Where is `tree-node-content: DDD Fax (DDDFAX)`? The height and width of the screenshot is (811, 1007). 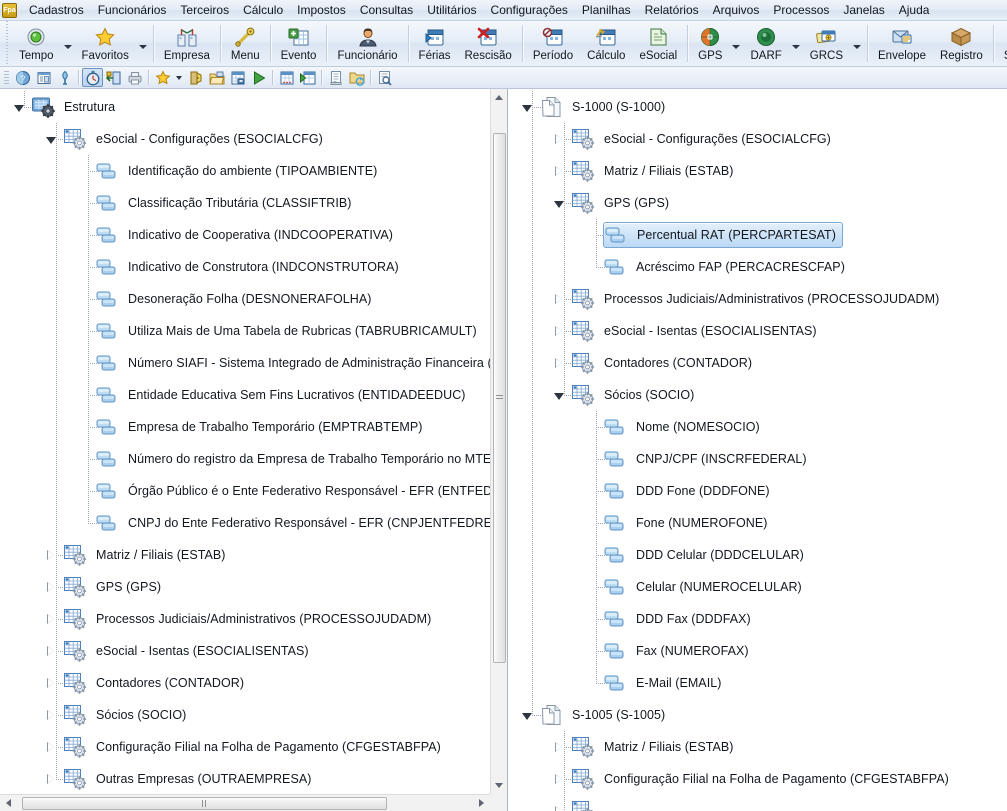
tree-node-content: DDD Fax (DDDFAX) is located at coordinates (677, 619).